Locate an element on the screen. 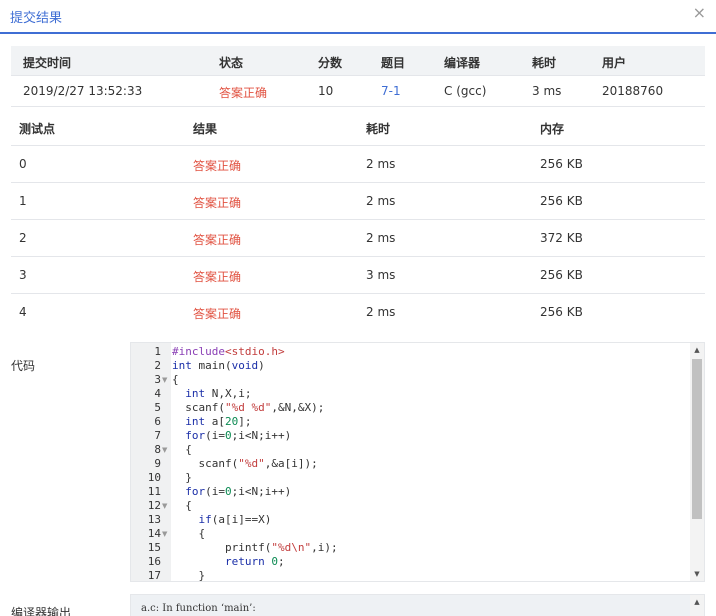 Image resolution: width=716 pixels, height=616 pixels. header-user: 用户 is located at coordinates (614, 63).